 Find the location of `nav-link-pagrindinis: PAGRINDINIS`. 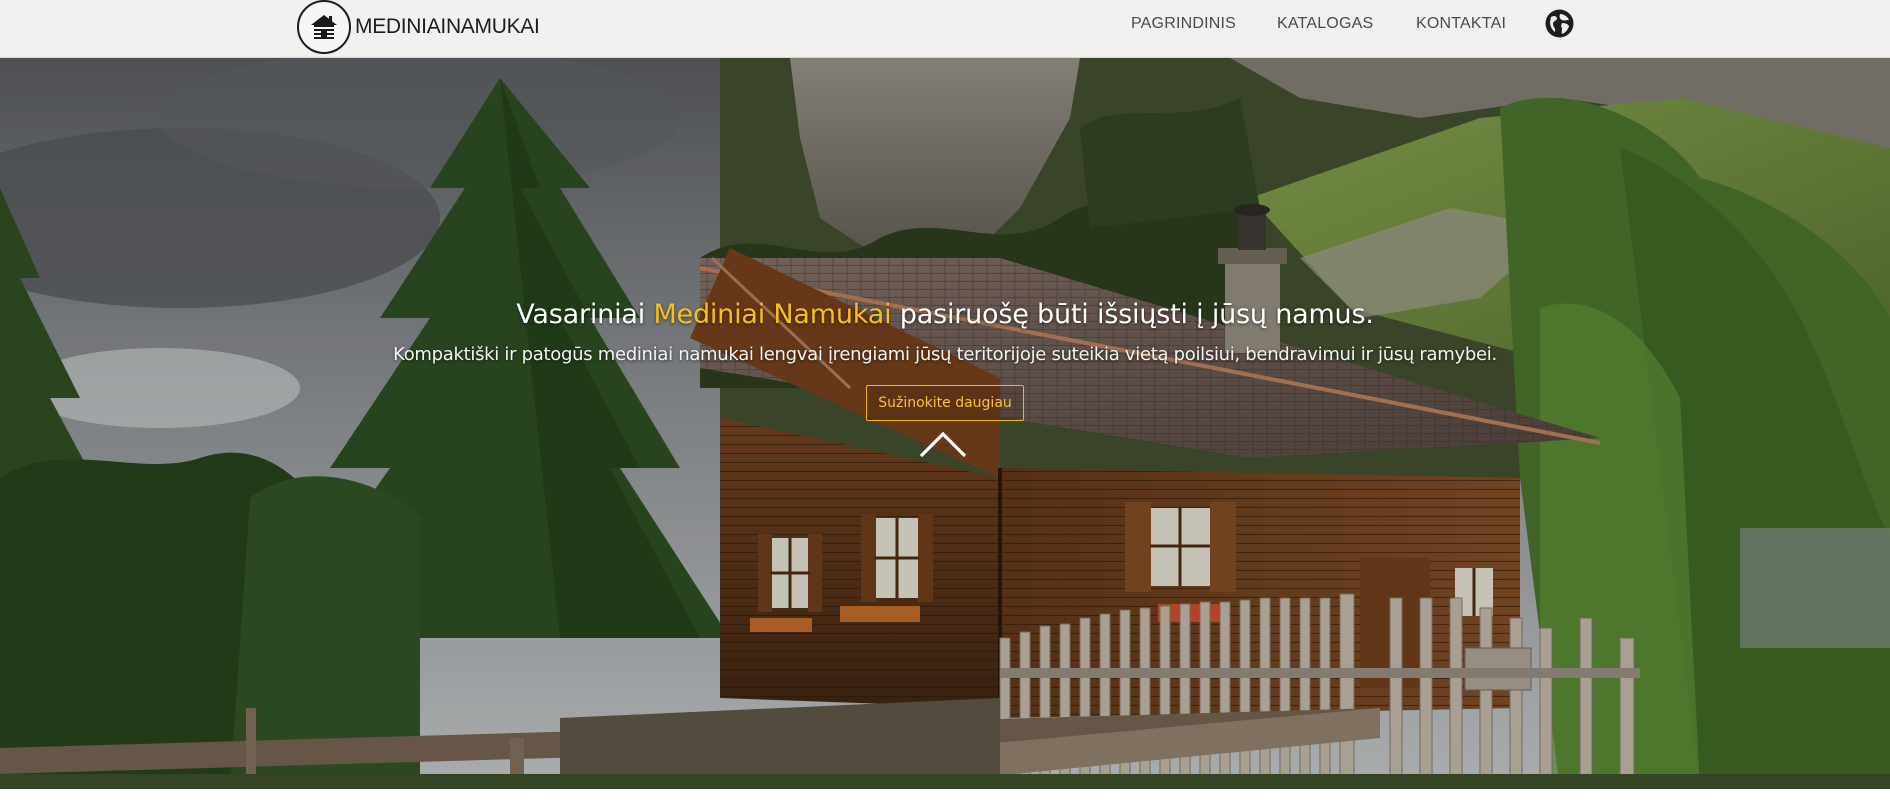

nav-link-pagrindinis: PAGRINDINIS is located at coordinates (1183, 24).